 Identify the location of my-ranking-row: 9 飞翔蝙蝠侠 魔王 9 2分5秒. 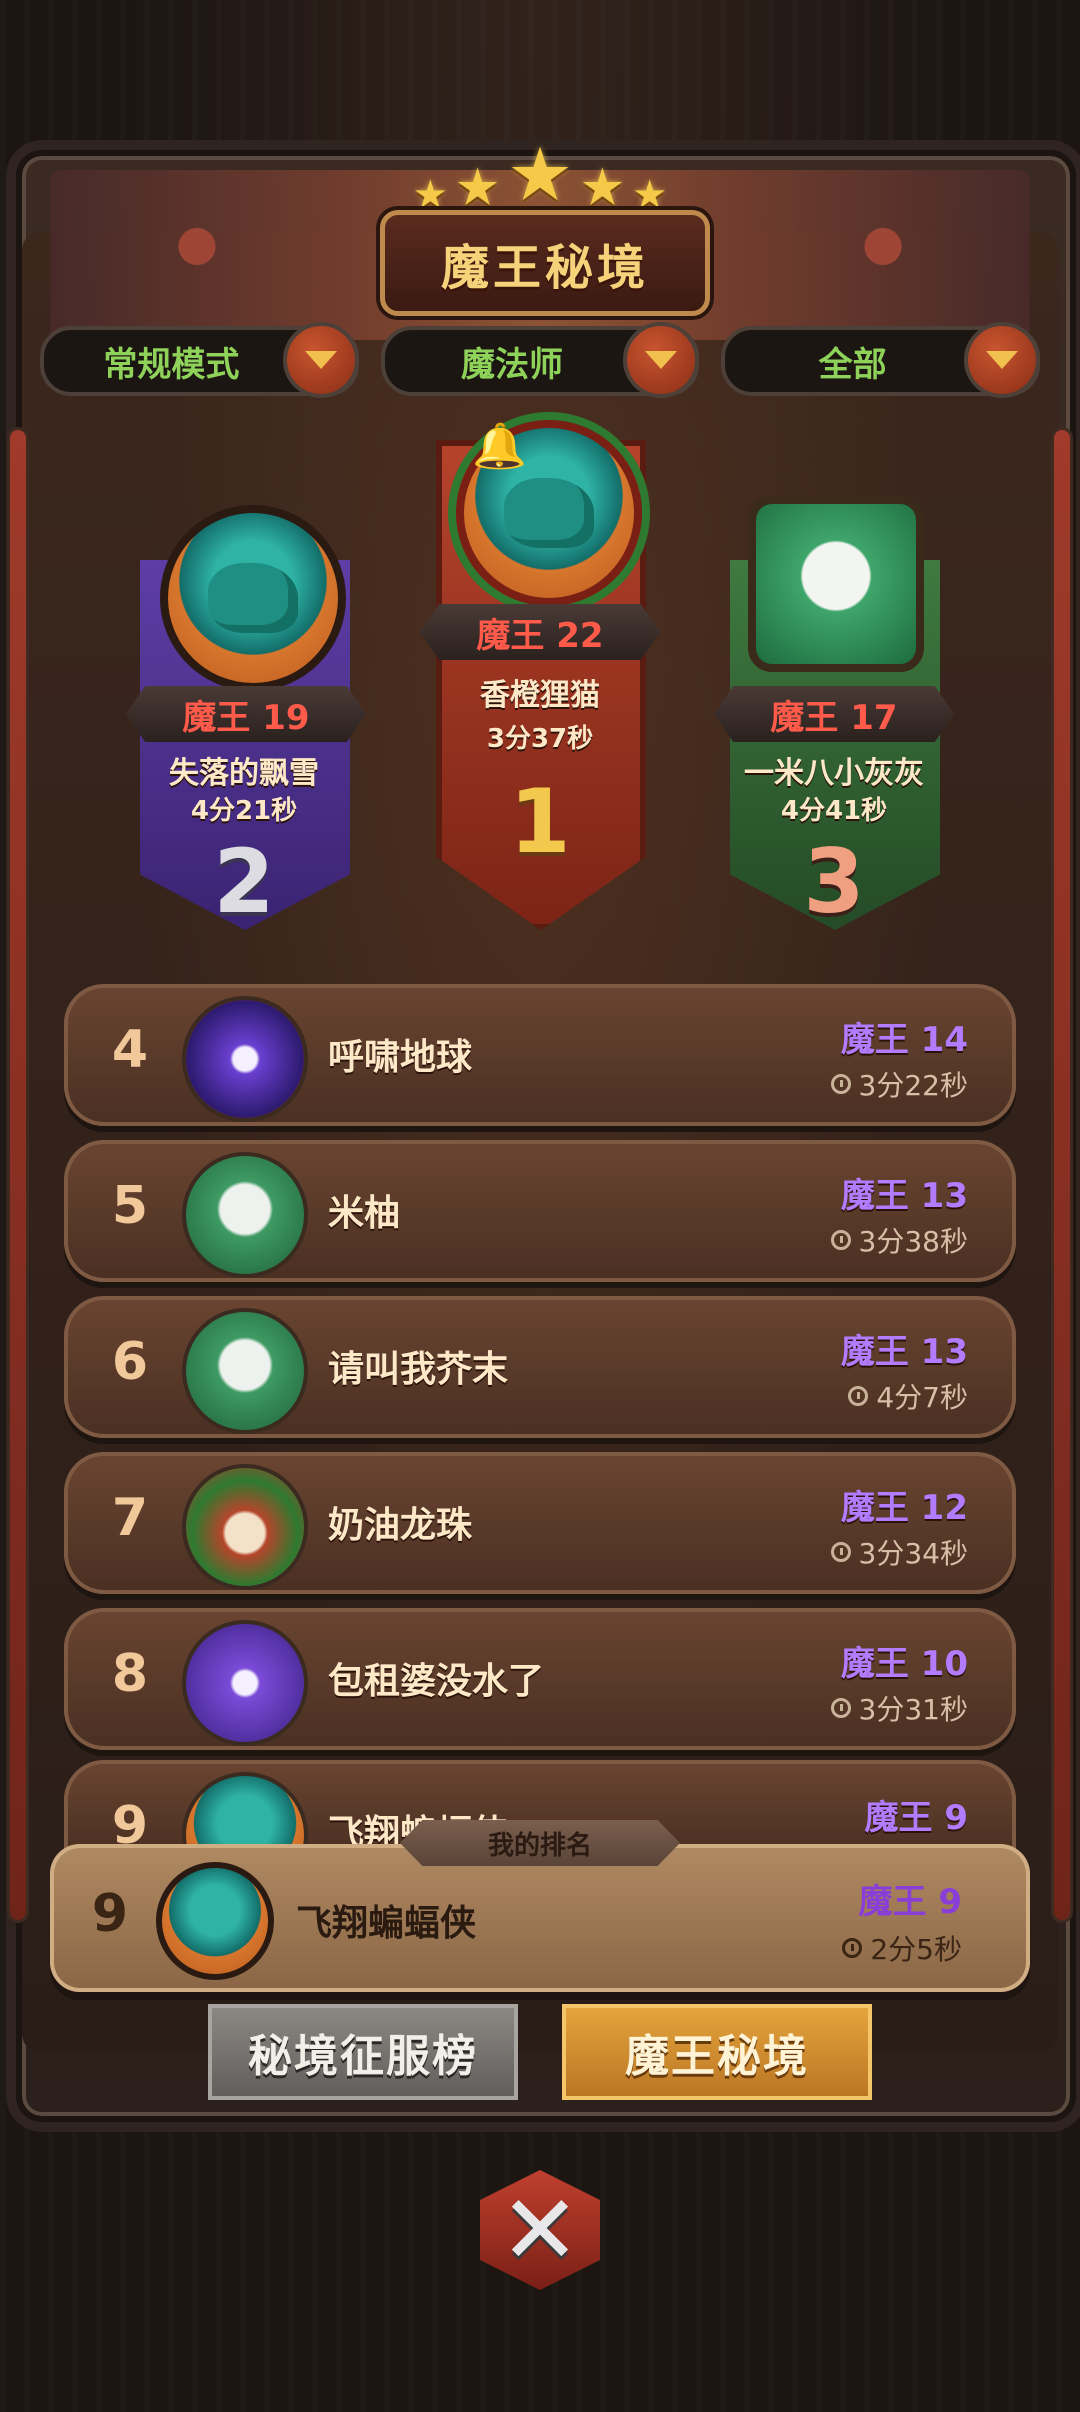
(540, 1918).